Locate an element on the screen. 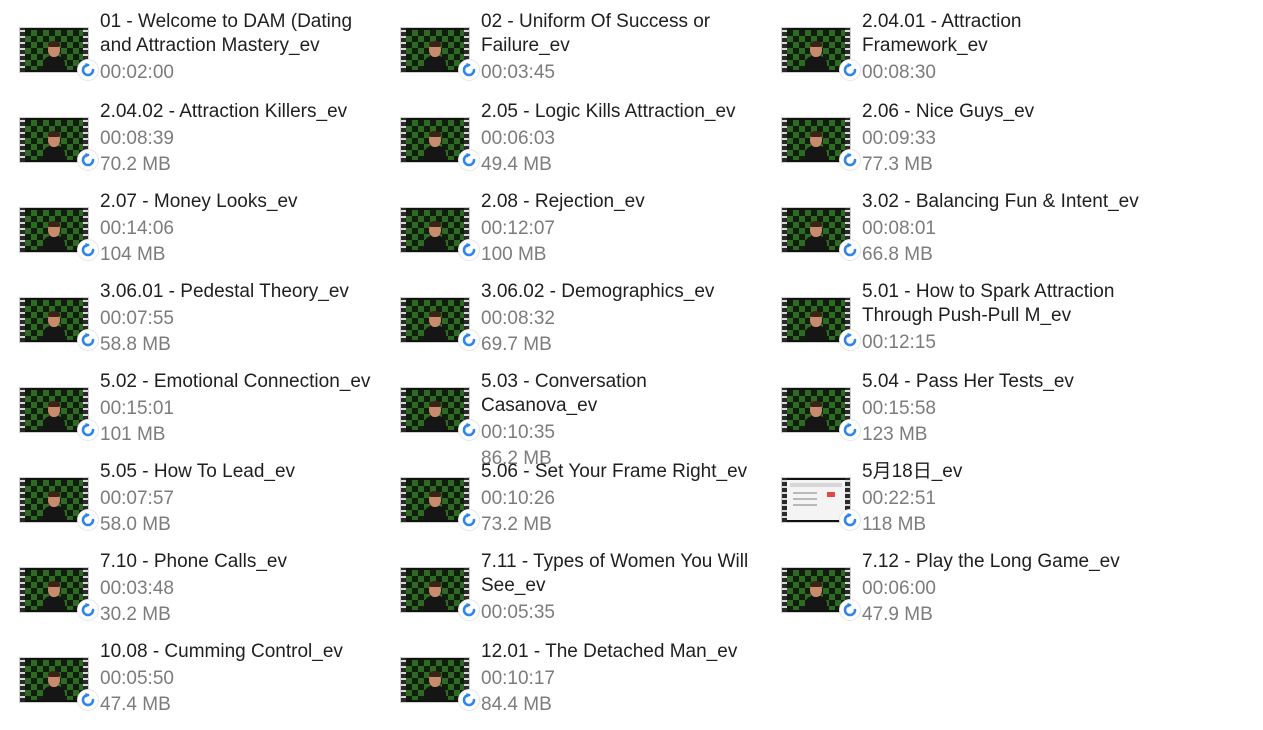 The image size is (1263, 730). file-duration: 00:06:00 is located at coordinates (899, 588).